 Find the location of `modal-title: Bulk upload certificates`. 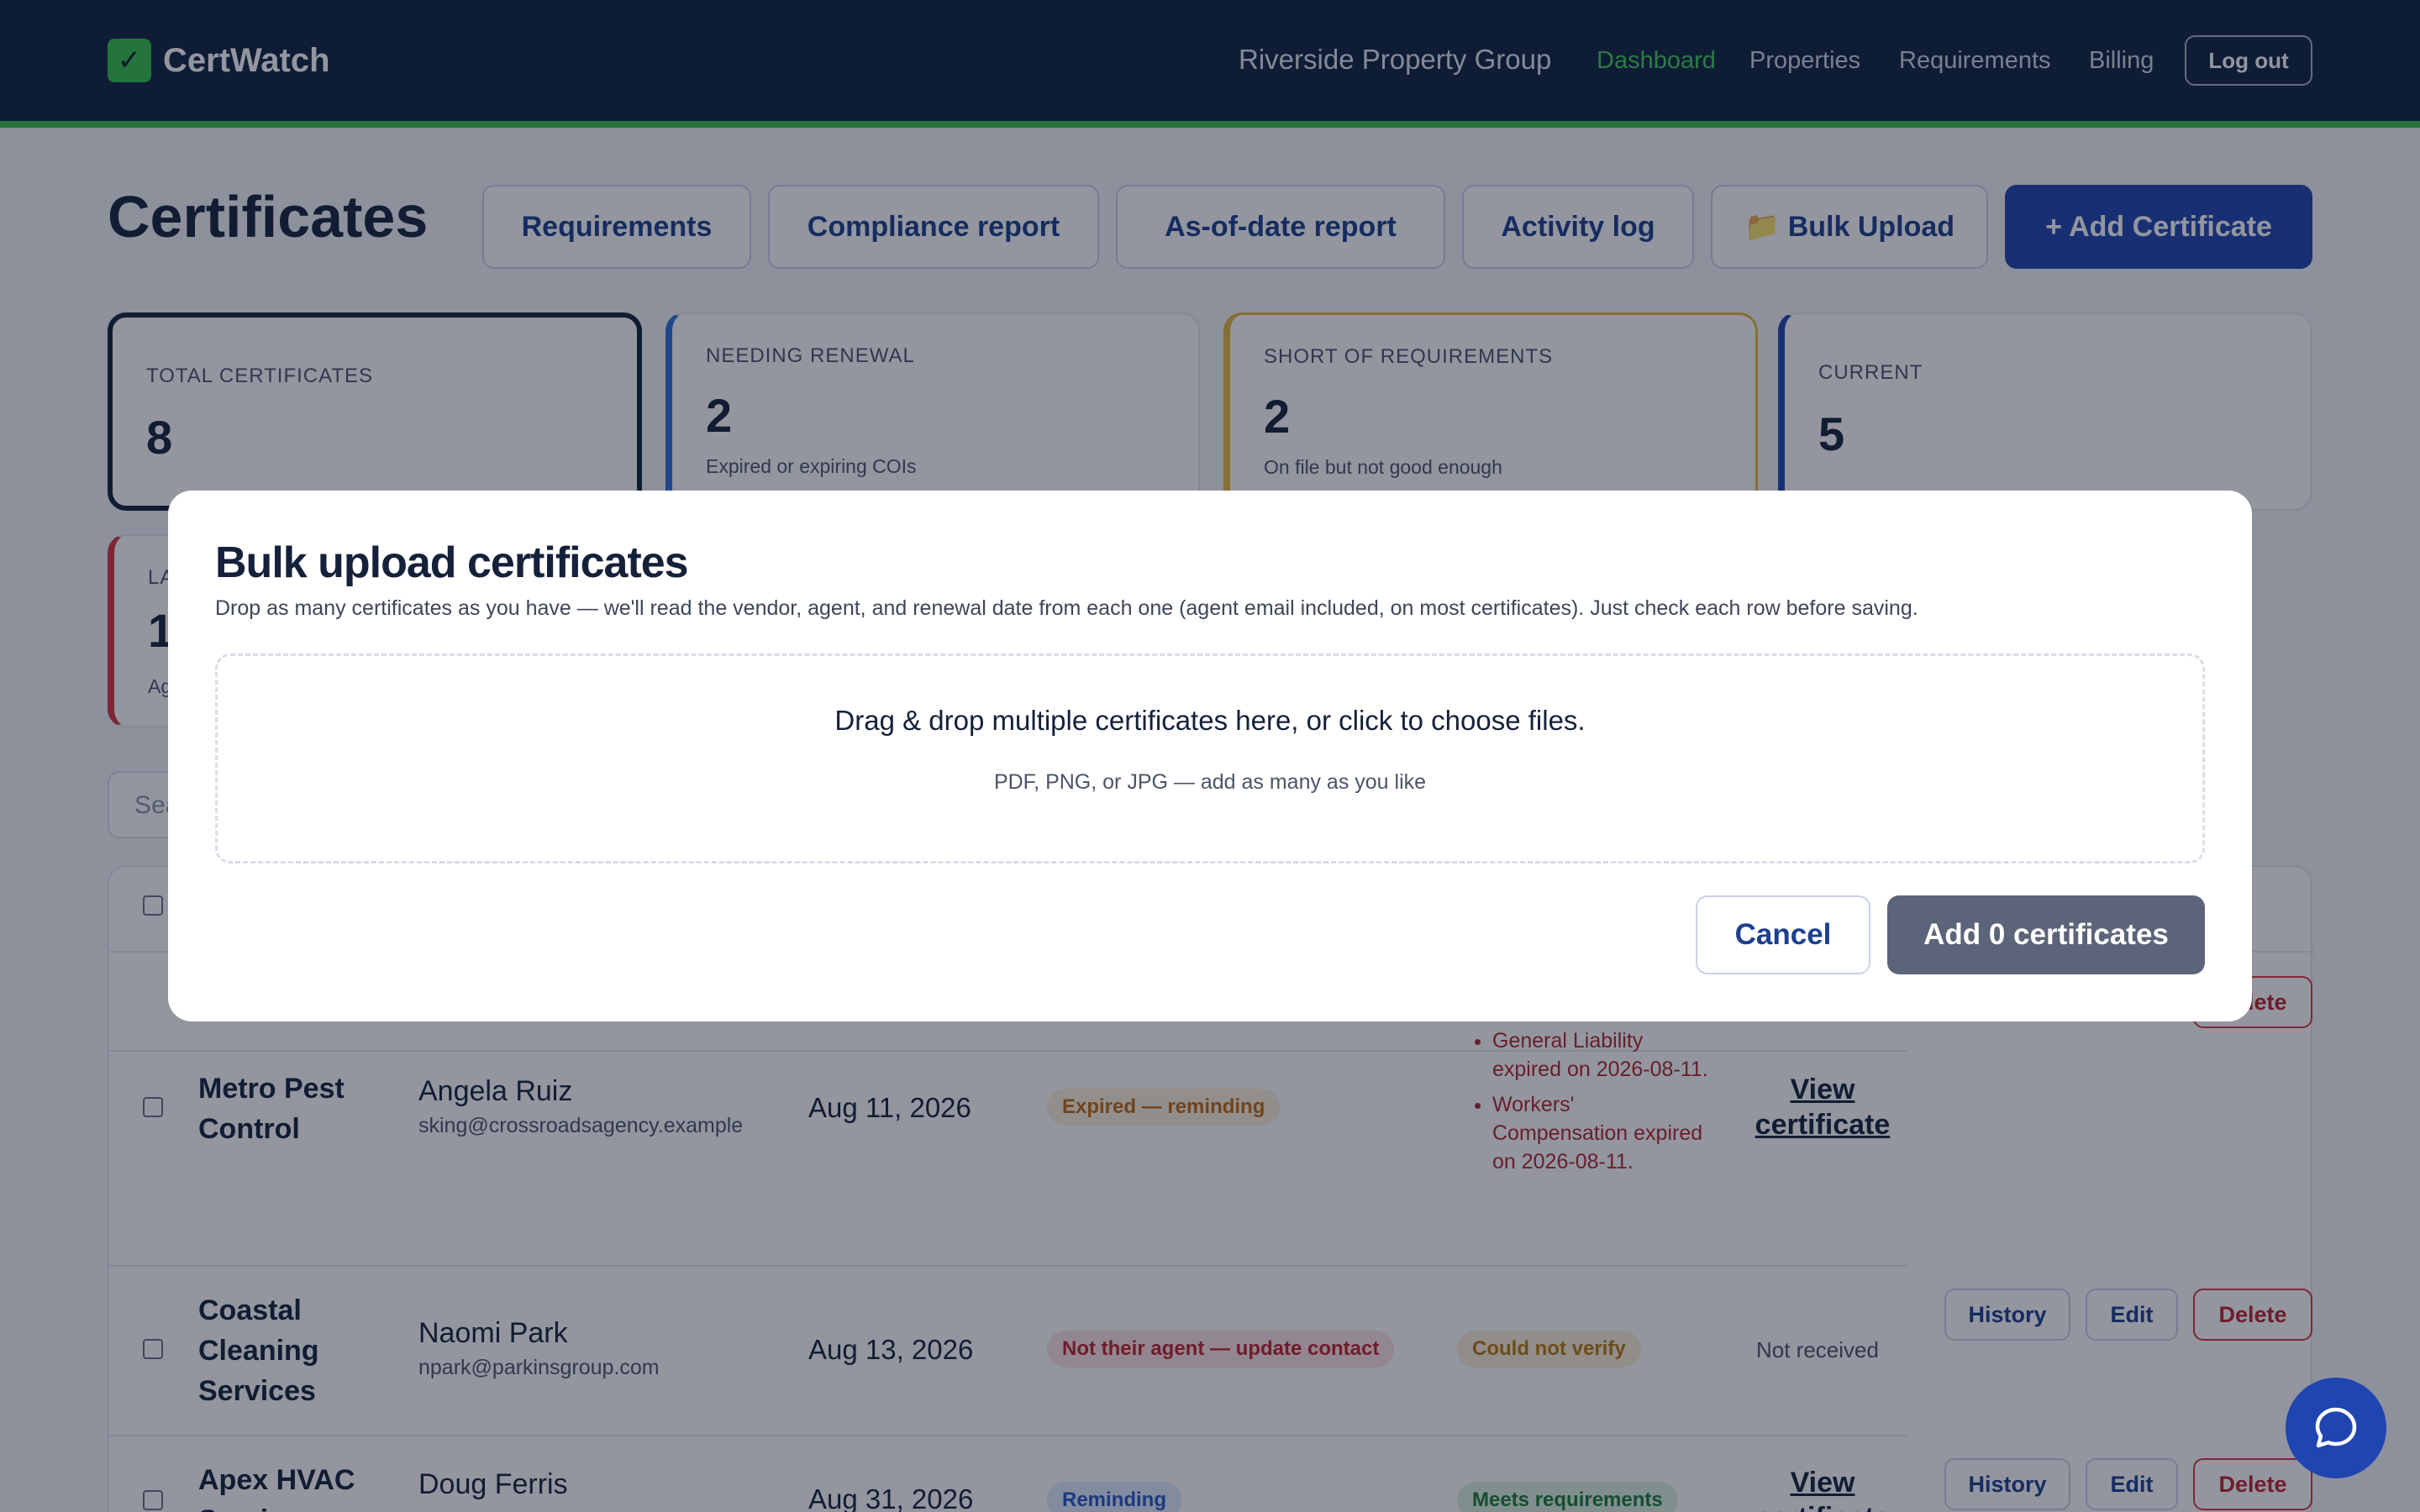

modal-title: Bulk upload certificates is located at coordinates (452, 562).